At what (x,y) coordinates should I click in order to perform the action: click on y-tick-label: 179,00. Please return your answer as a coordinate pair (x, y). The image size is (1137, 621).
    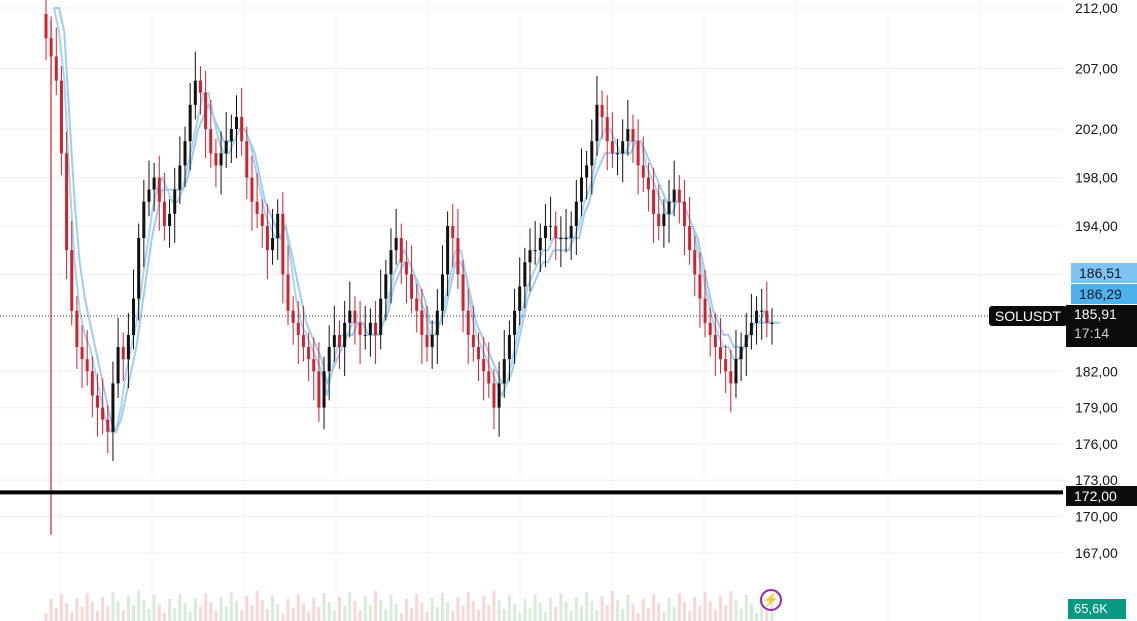
    Looking at the image, I should click on (1096, 408).